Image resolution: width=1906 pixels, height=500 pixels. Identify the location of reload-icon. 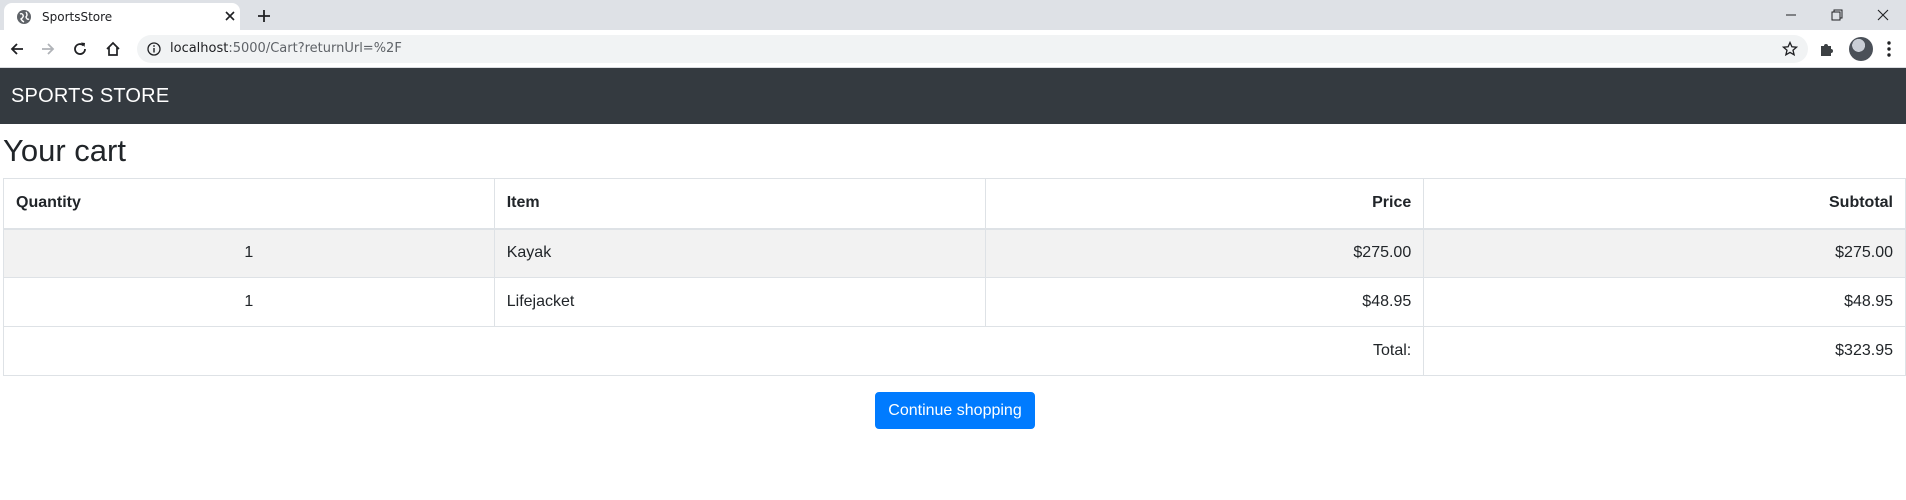
(80, 49).